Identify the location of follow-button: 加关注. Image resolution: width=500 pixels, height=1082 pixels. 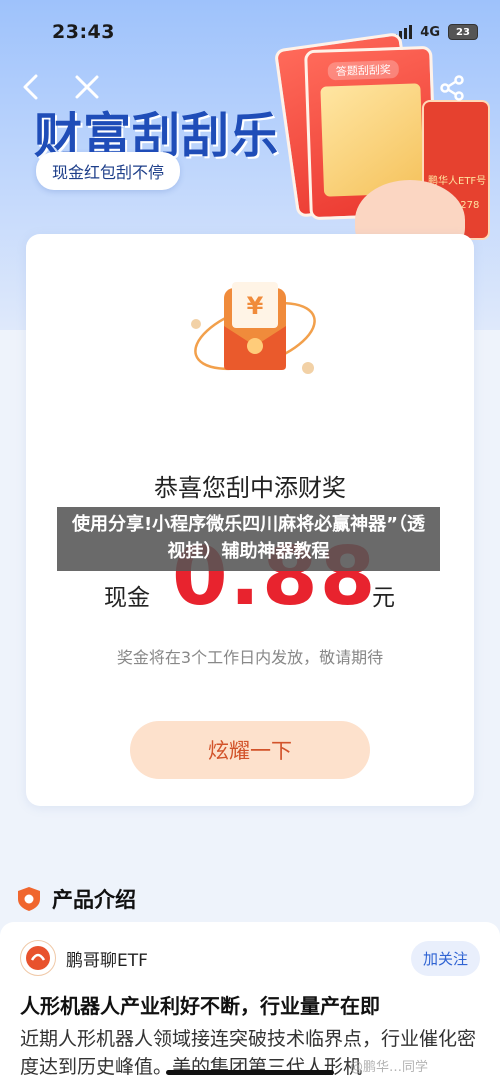
(445, 958).